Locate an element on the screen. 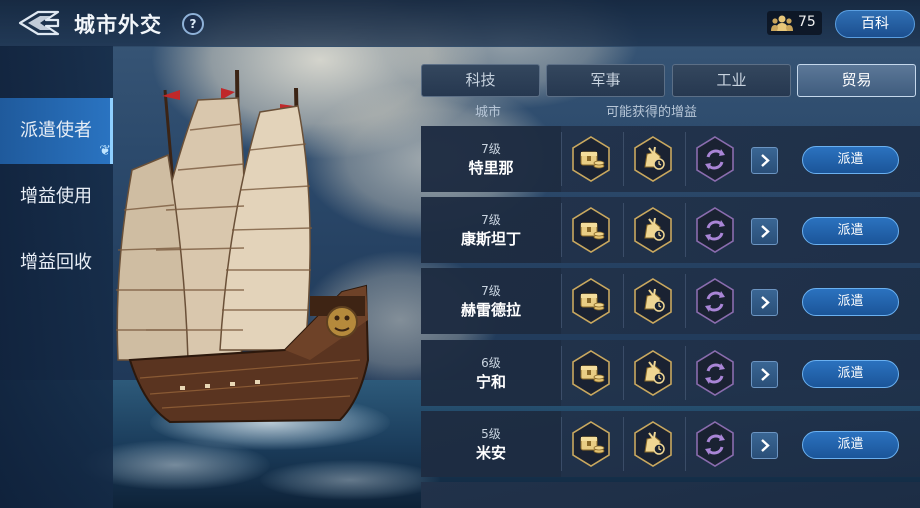 Image resolution: width=920 pixels, height=508 pixels. city-level: 6级 is located at coordinates (491, 363).